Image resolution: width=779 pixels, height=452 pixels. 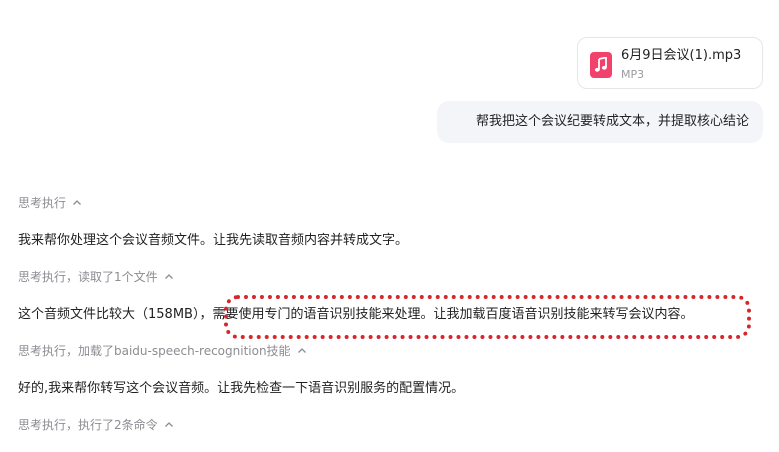 I want to click on thinking-toggle-3: 思考执行，加载了baidu-speech-recognition技能, so click(x=162, y=351).